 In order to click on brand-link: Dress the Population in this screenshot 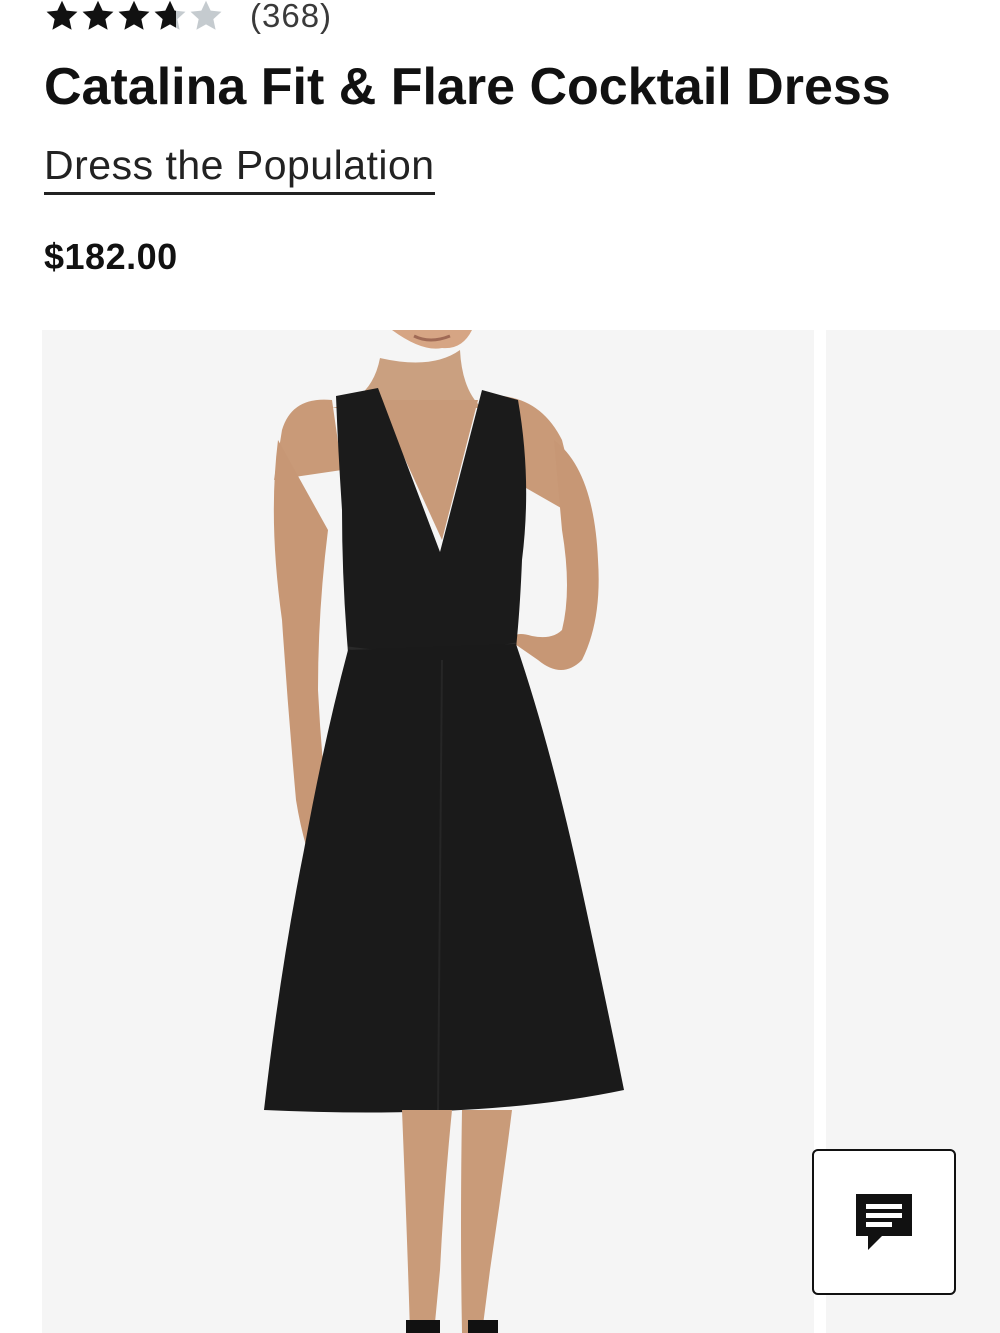, I will do `click(239, 166)`.